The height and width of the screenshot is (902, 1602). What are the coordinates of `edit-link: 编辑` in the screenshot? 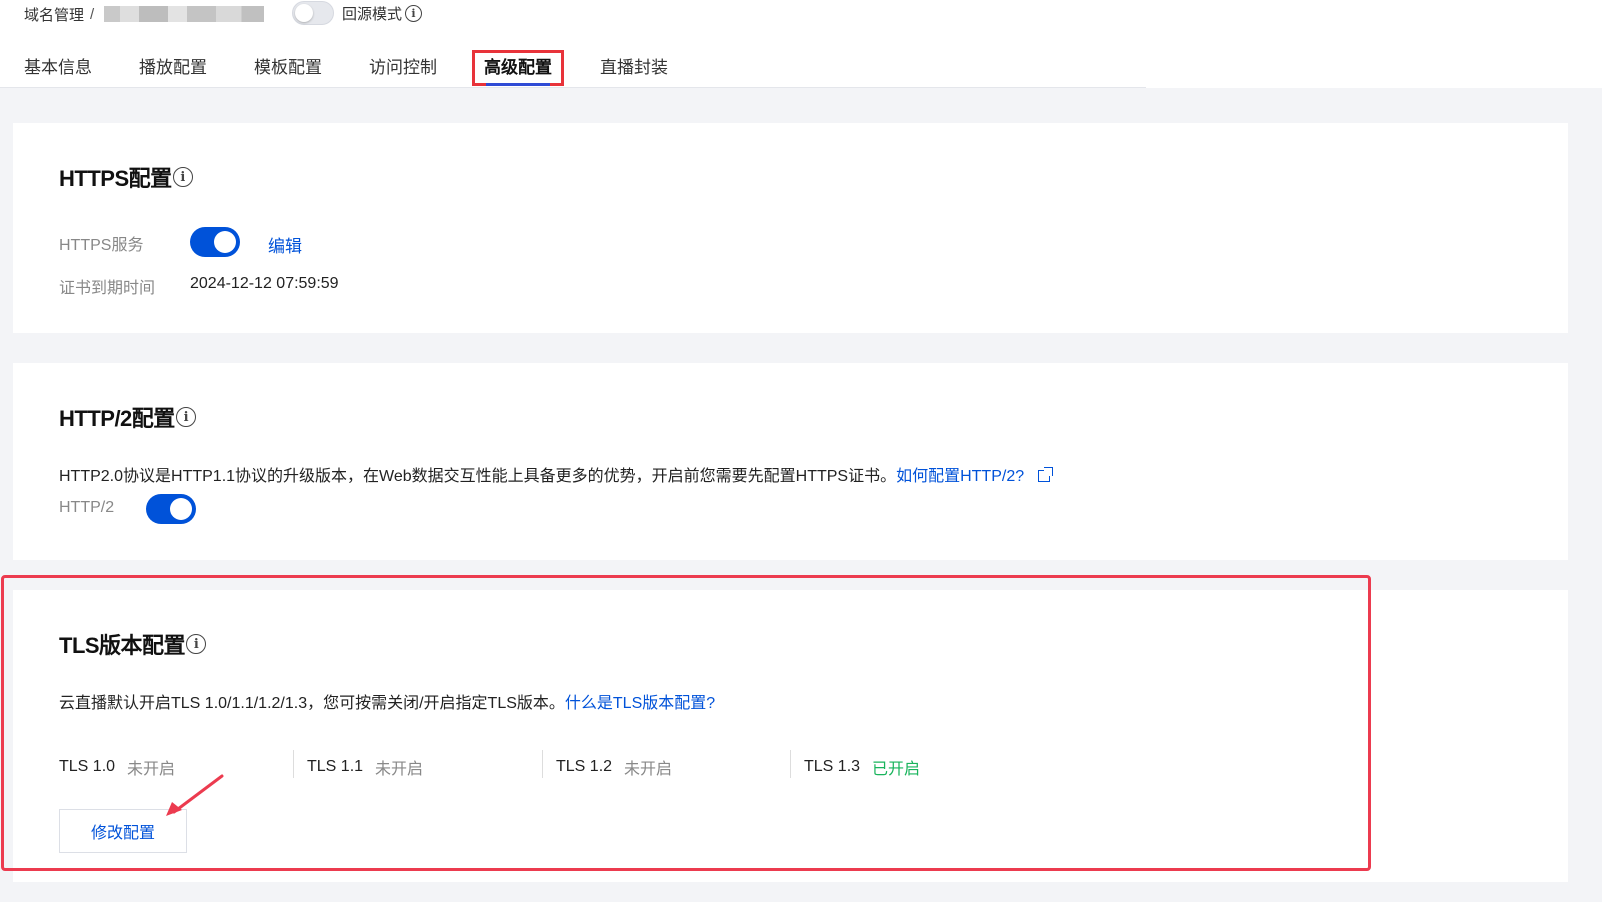 It's located at (285, 244).